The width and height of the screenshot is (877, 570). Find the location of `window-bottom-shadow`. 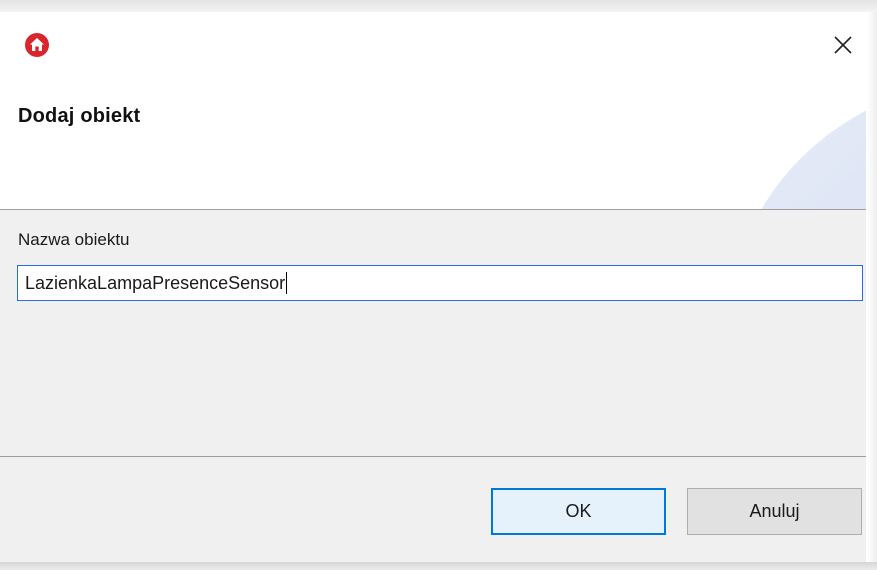

window-bottom-shadow is located at coordinates (438, 566).